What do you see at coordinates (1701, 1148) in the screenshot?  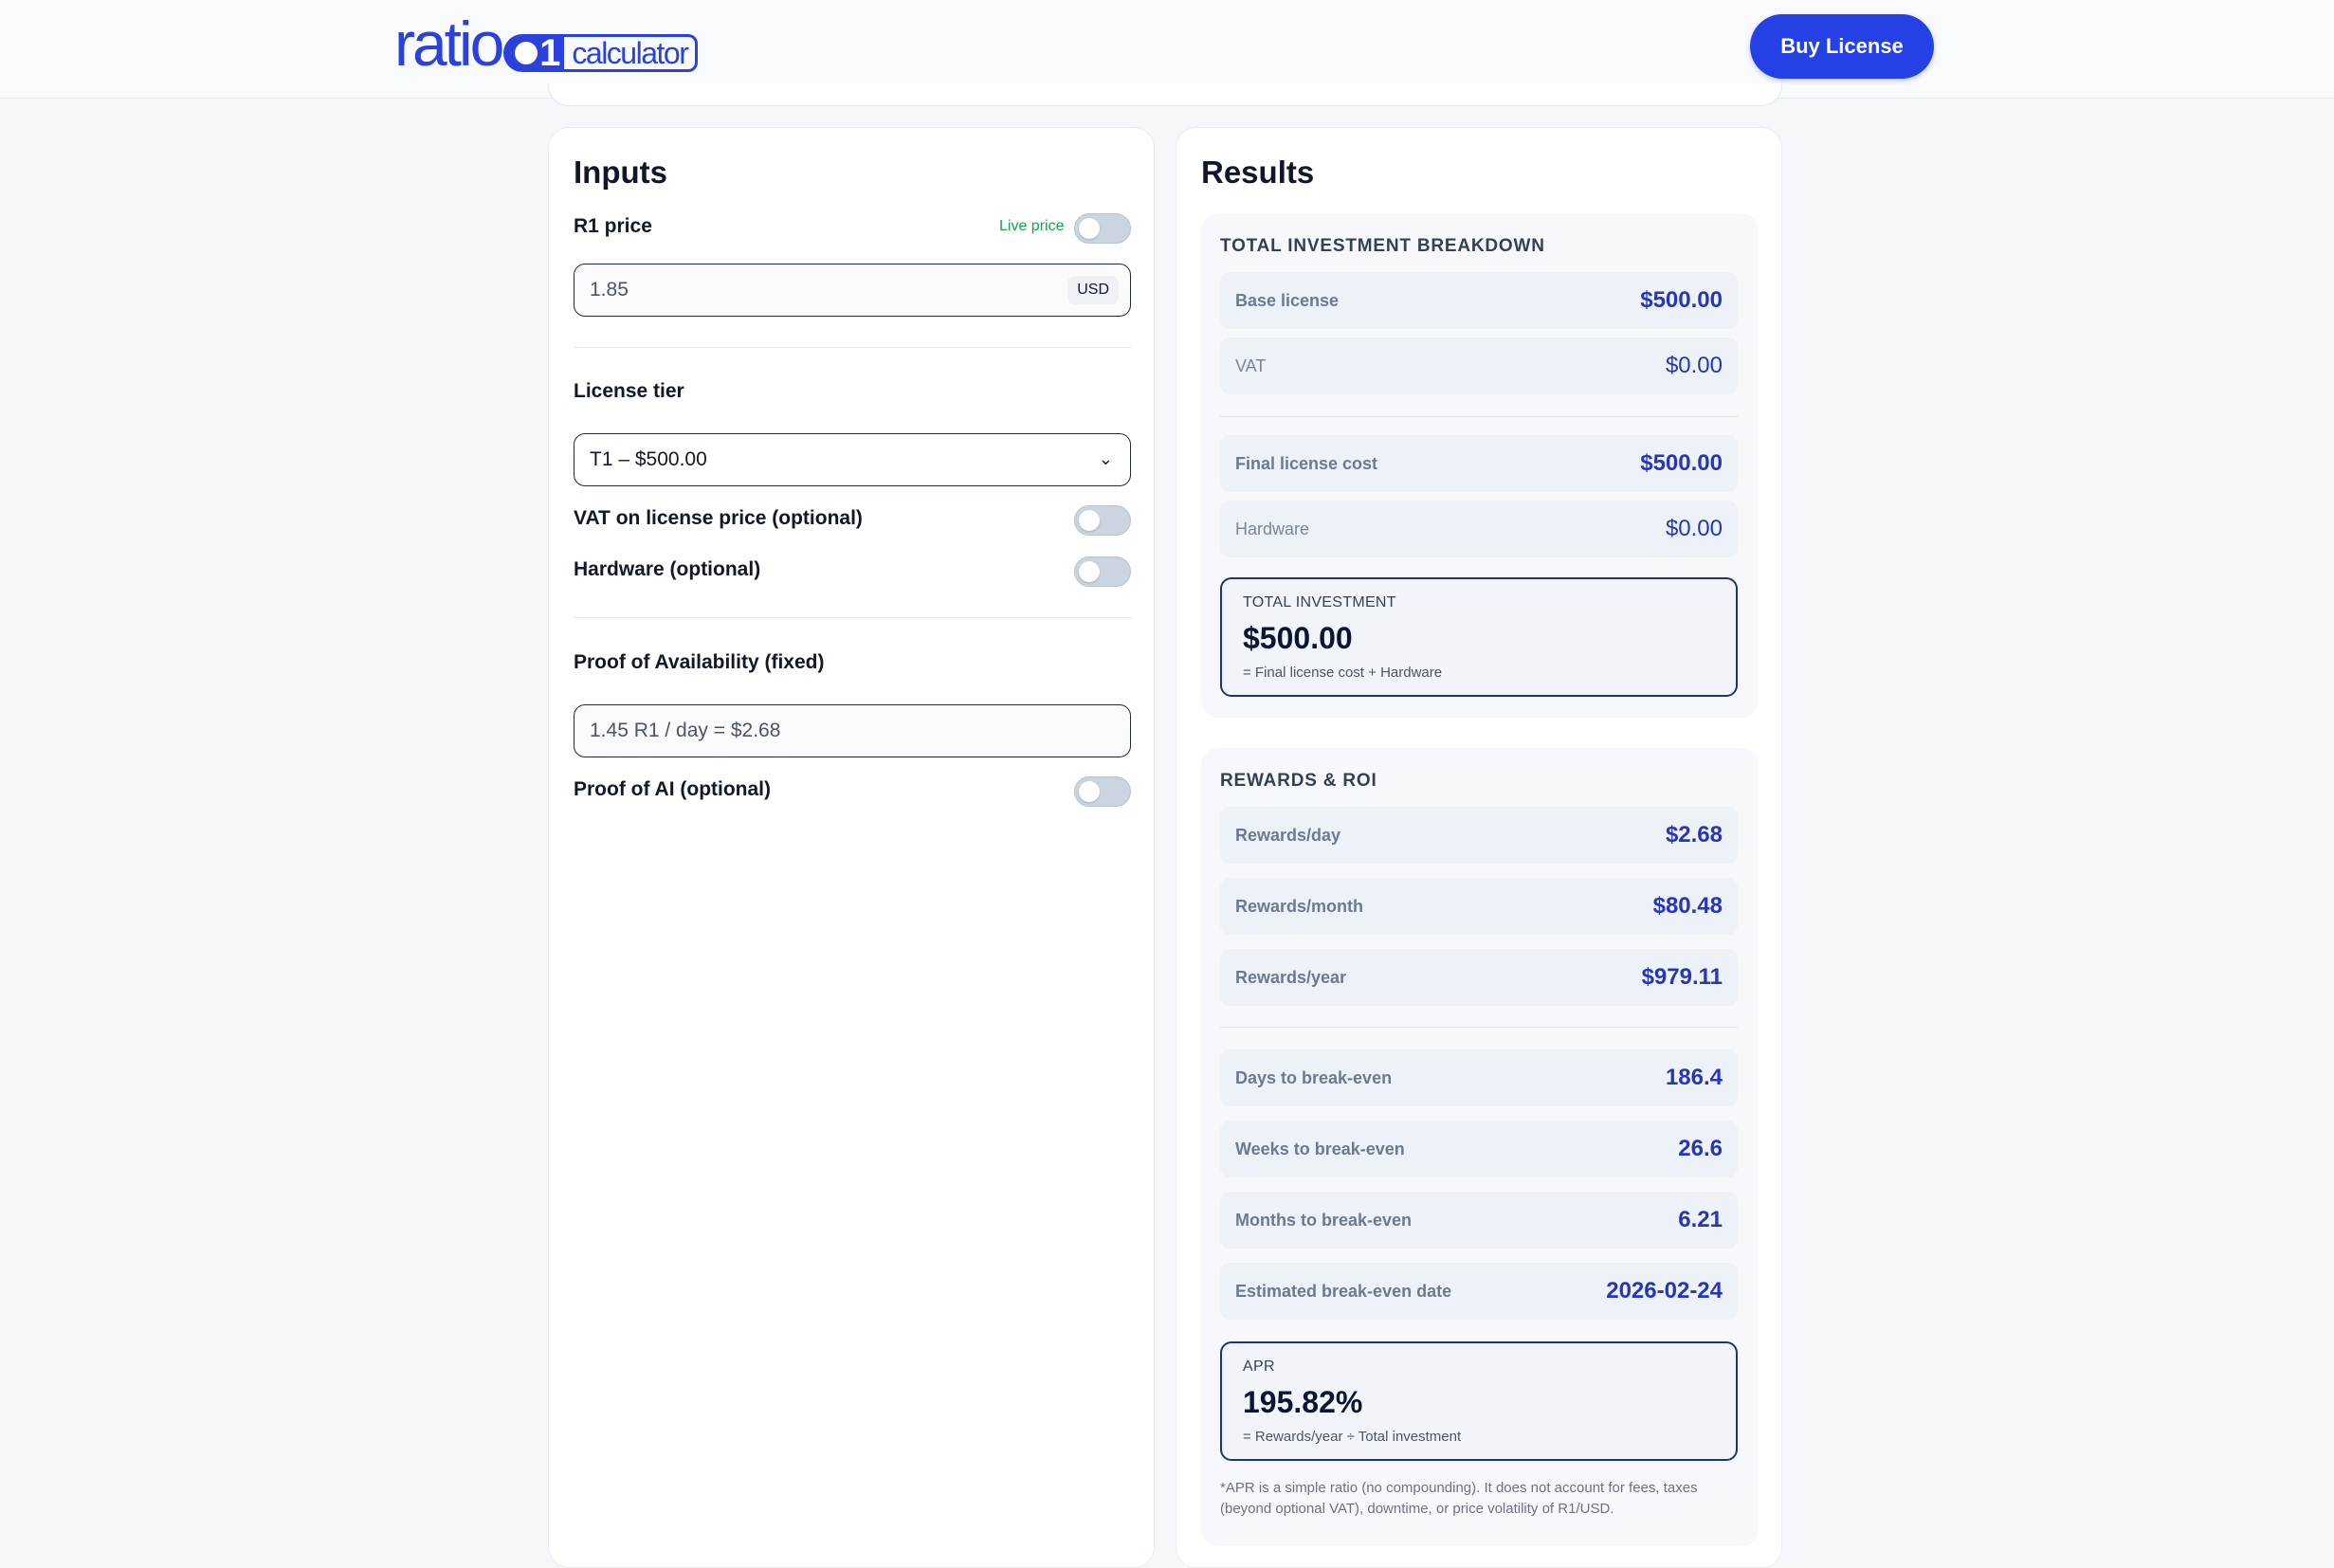 I see `row-value: 26.6` at bounding box center [1701, 1148].